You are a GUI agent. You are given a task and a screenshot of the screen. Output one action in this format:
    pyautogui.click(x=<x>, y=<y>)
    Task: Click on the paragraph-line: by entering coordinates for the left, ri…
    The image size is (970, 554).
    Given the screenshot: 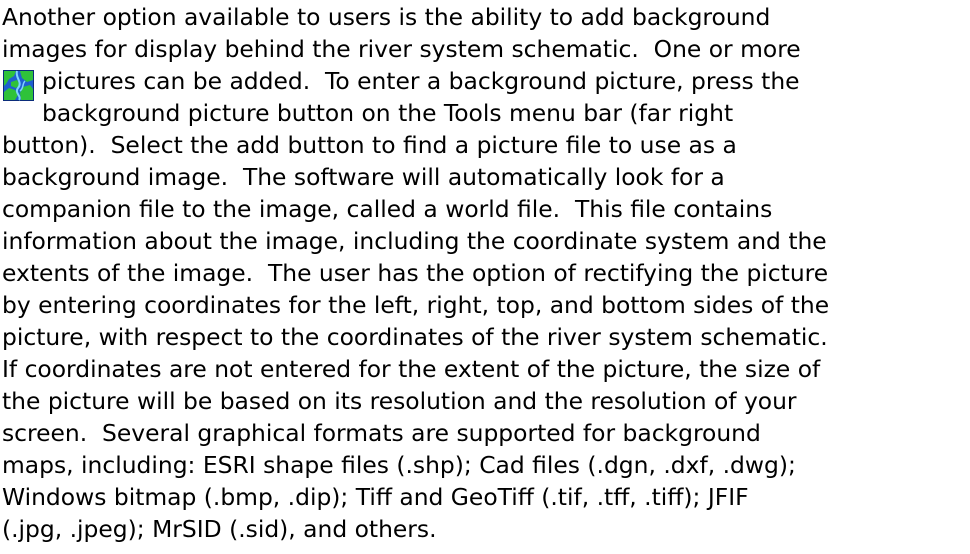 What is the action you would take?
    pyautogui.click(x=416, y=305)
    